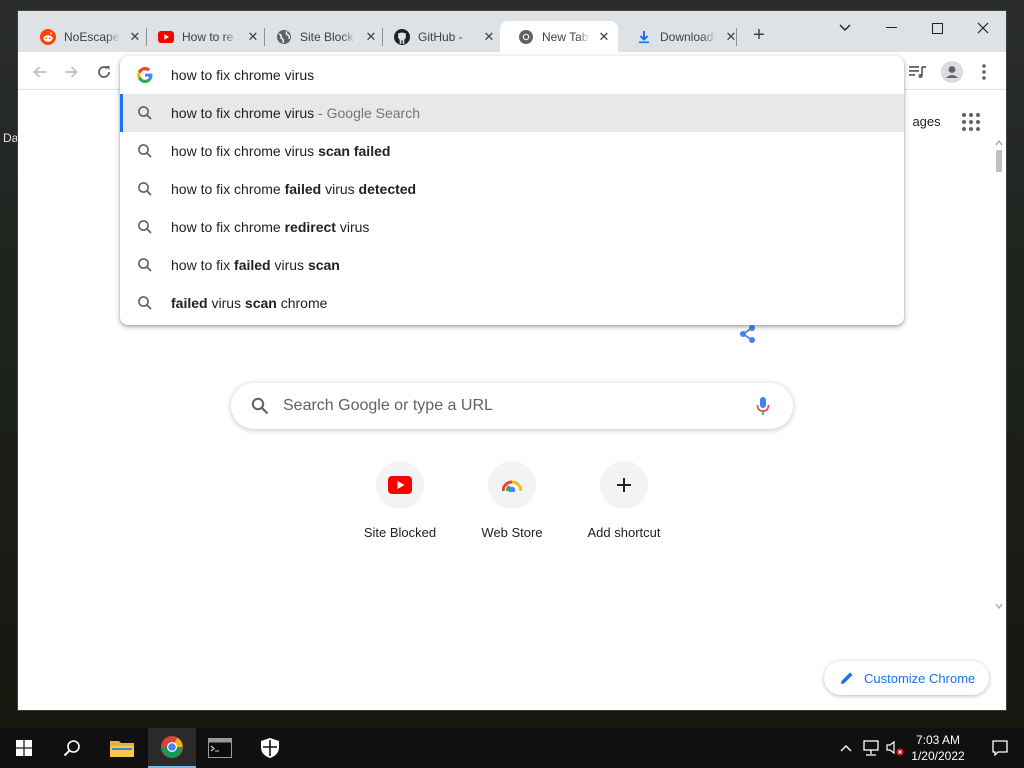 Image resolution: width=1024 pixels, height=768 pixels. What do you see at coordinates (999, 376) in the screenshot?
I see `scrollbar` at bounding box center [999, 376].